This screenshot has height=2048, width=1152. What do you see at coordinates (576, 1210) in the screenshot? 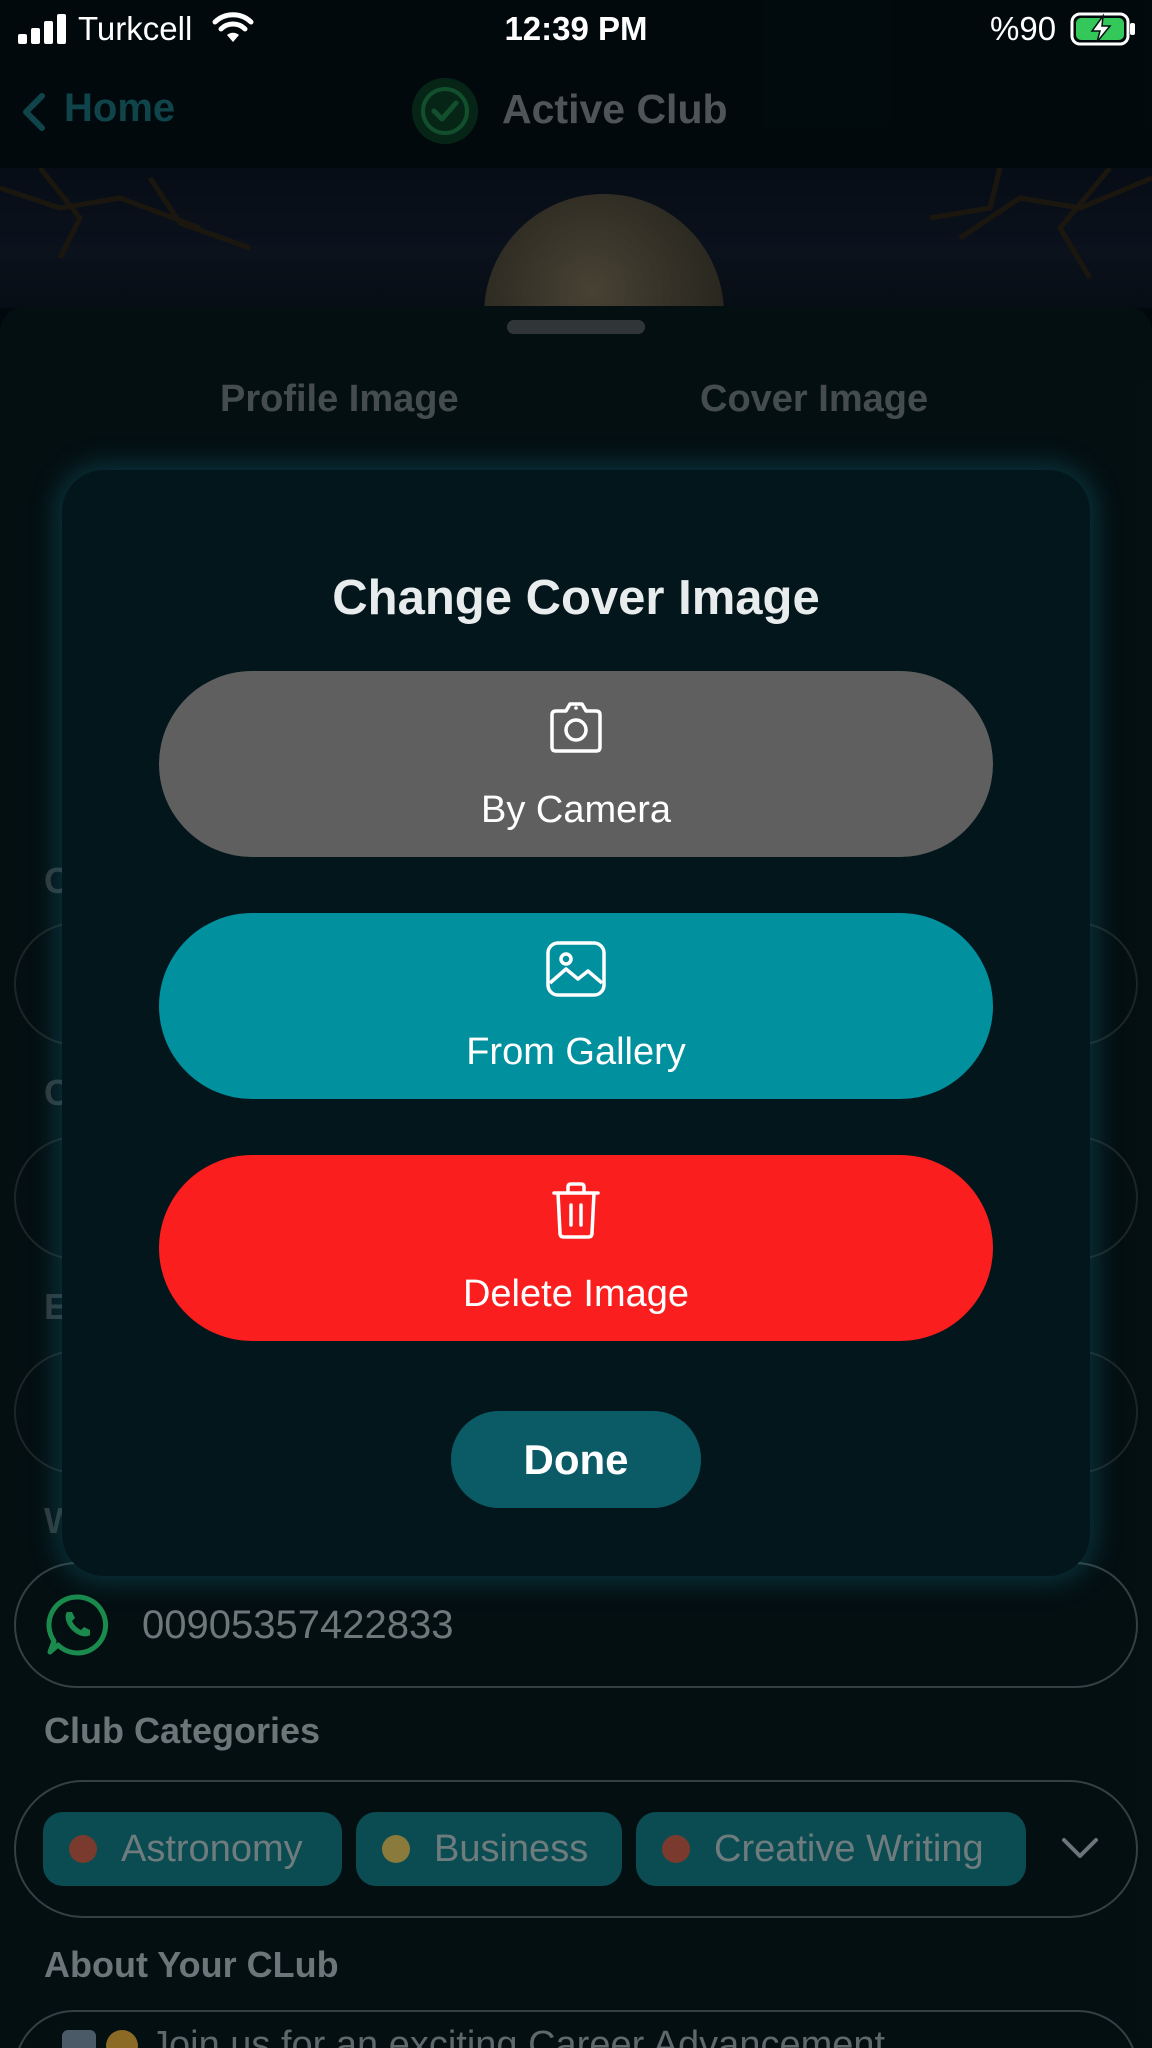
I see `trash-icon` at bounding box center [576, 1210].